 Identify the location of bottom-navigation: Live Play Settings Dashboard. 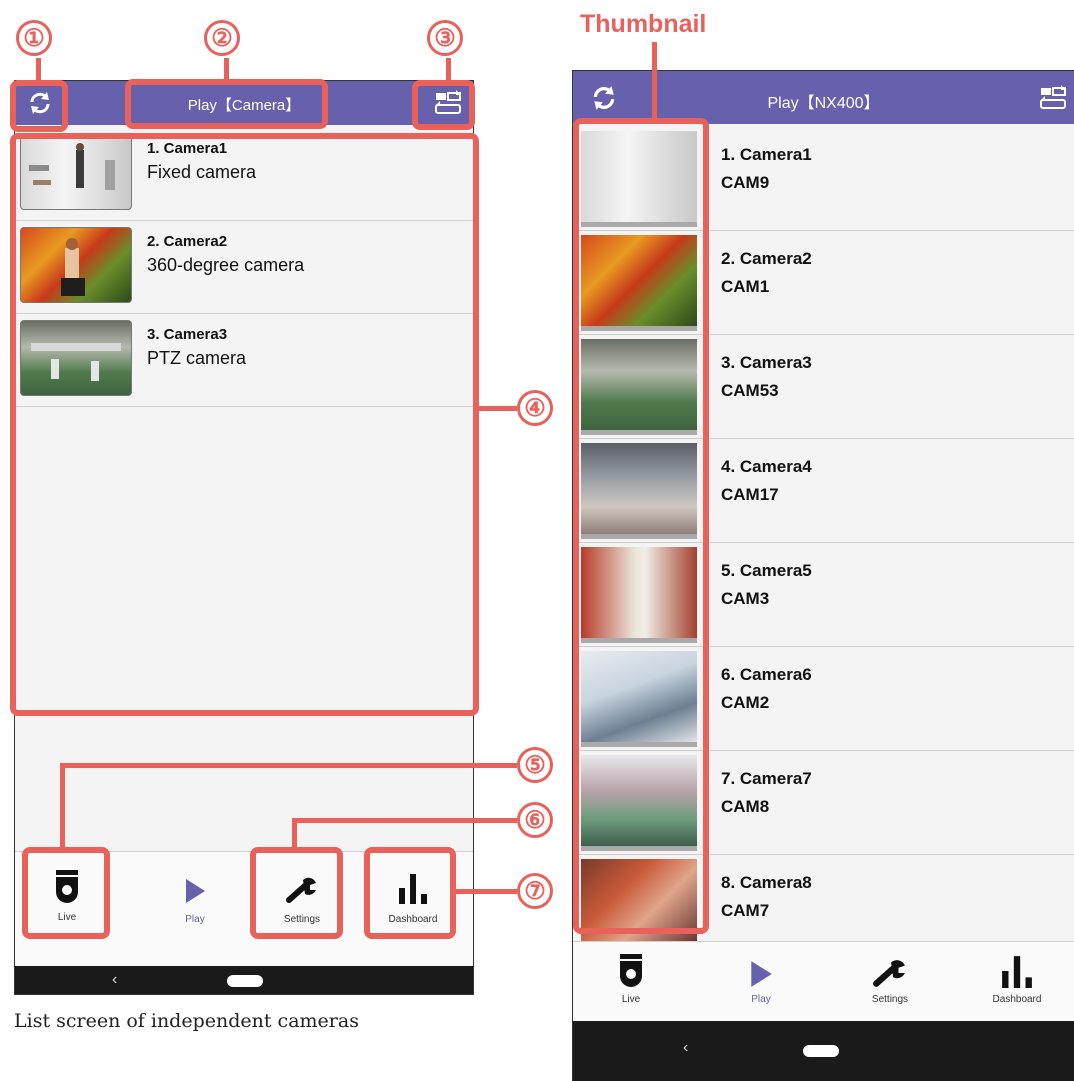
(823, 981).